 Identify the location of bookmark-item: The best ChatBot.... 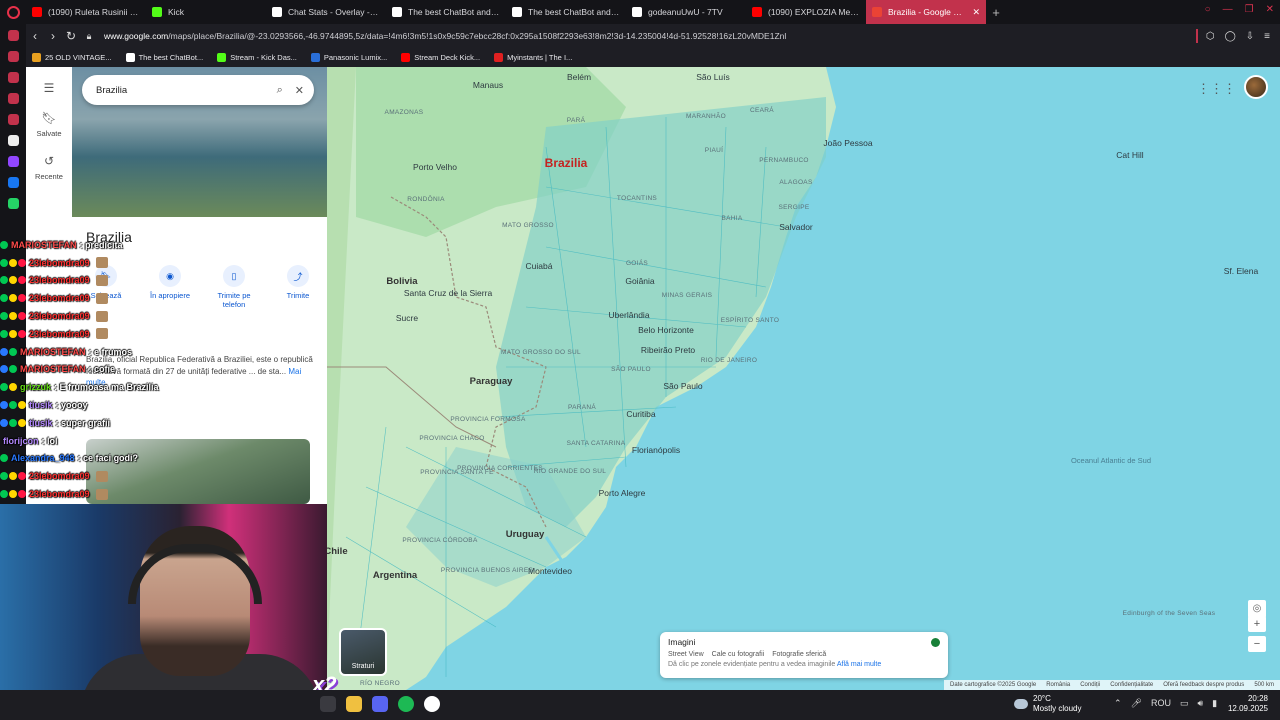
(164, 57).